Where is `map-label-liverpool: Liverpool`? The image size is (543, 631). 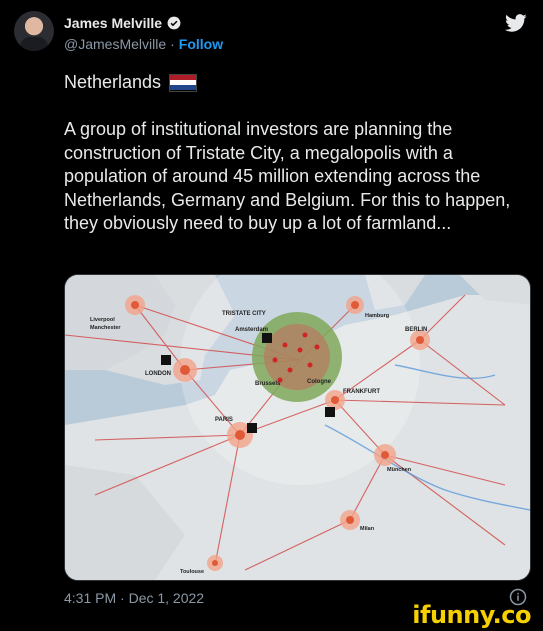
map-label-liverpool: Liverpool is located at coordinates (102, 320).